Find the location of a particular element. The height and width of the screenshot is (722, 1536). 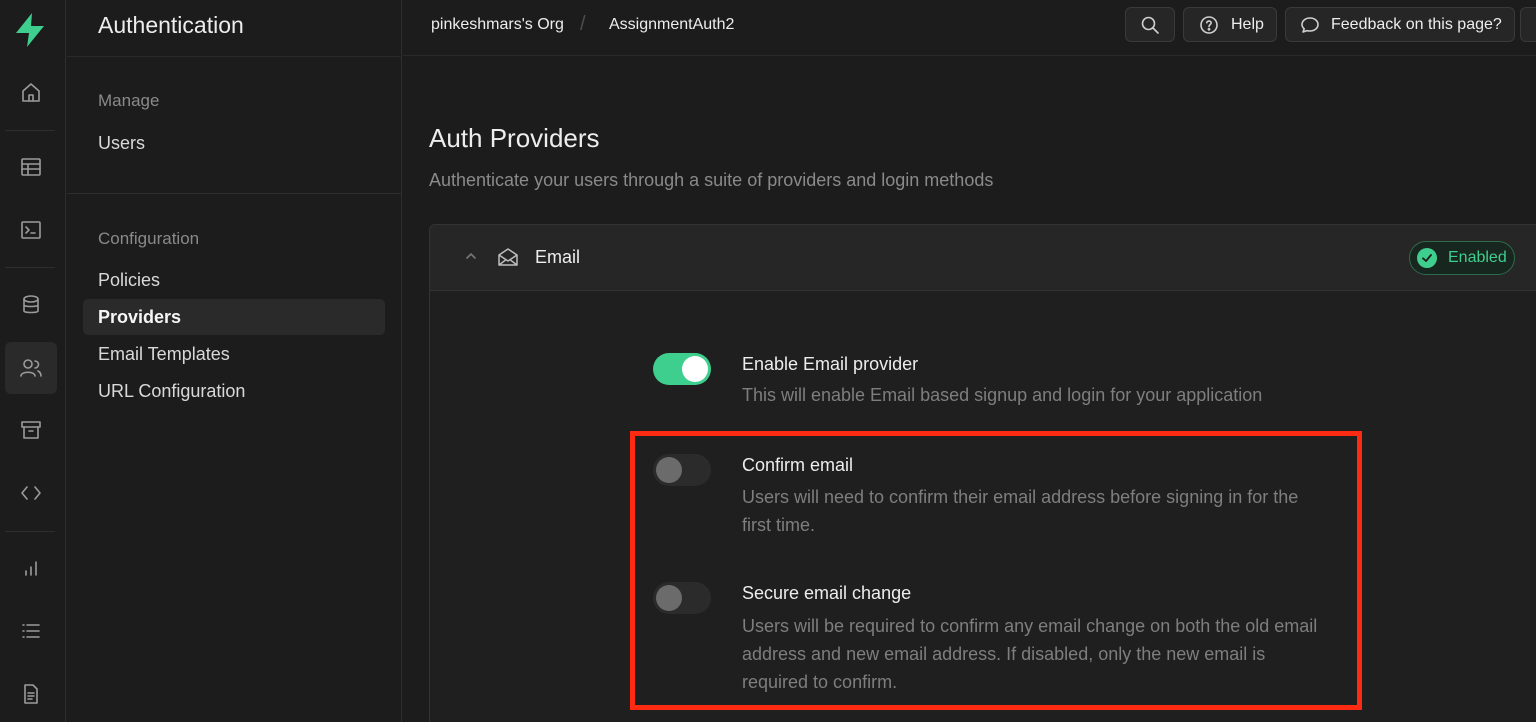

search-icon is located at coordinates (1150, 25).